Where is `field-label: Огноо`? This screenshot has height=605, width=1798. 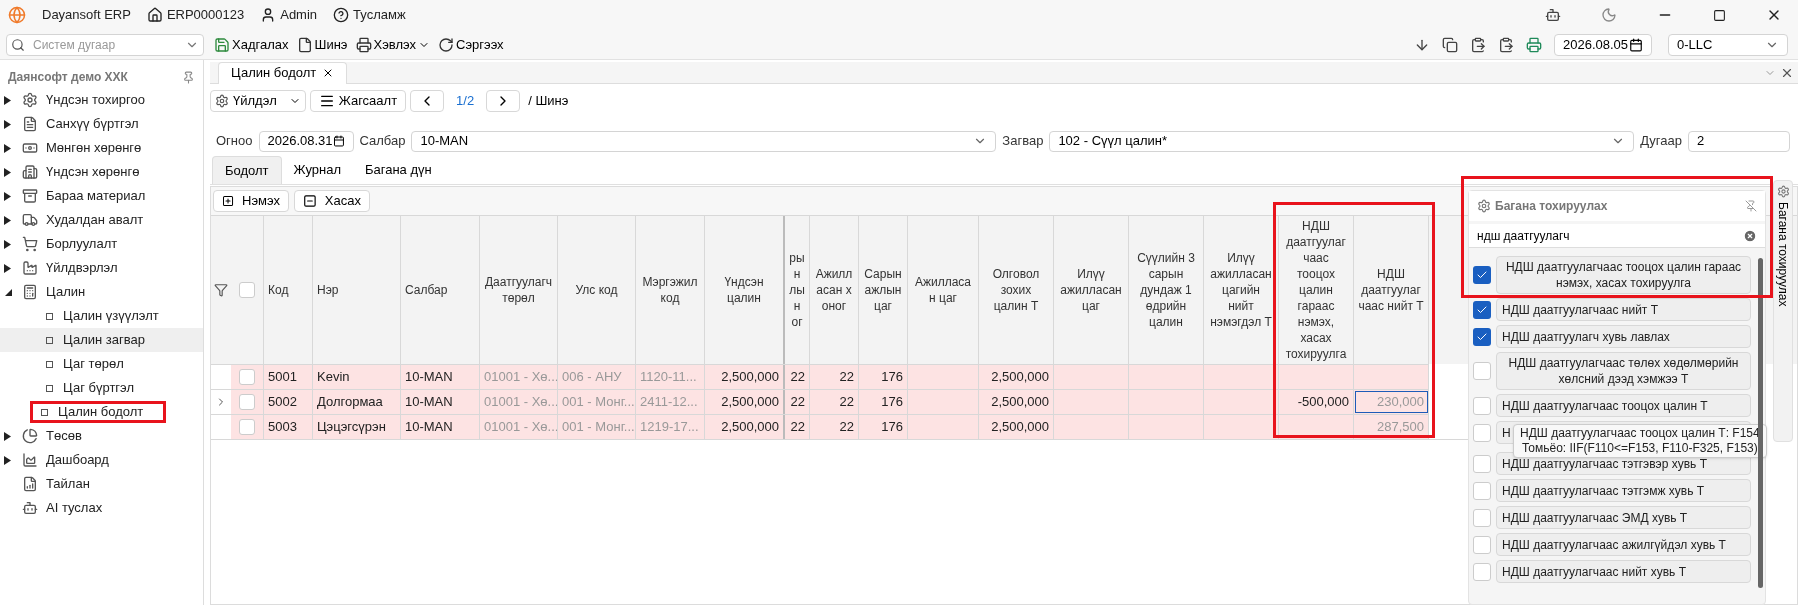 field-label: Огноо is located at coordinates (234, 141).